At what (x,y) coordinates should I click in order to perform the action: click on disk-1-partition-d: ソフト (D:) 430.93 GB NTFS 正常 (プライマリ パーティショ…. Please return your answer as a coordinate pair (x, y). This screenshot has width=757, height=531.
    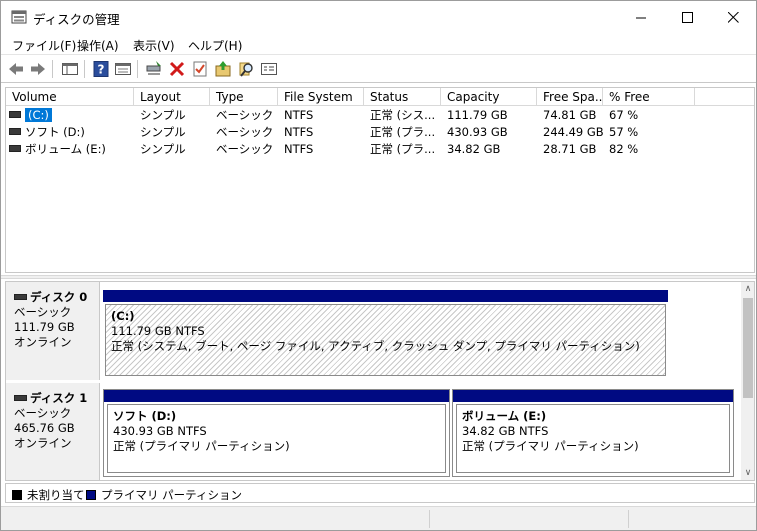
    Looking at the image, I should click on (276, 433).